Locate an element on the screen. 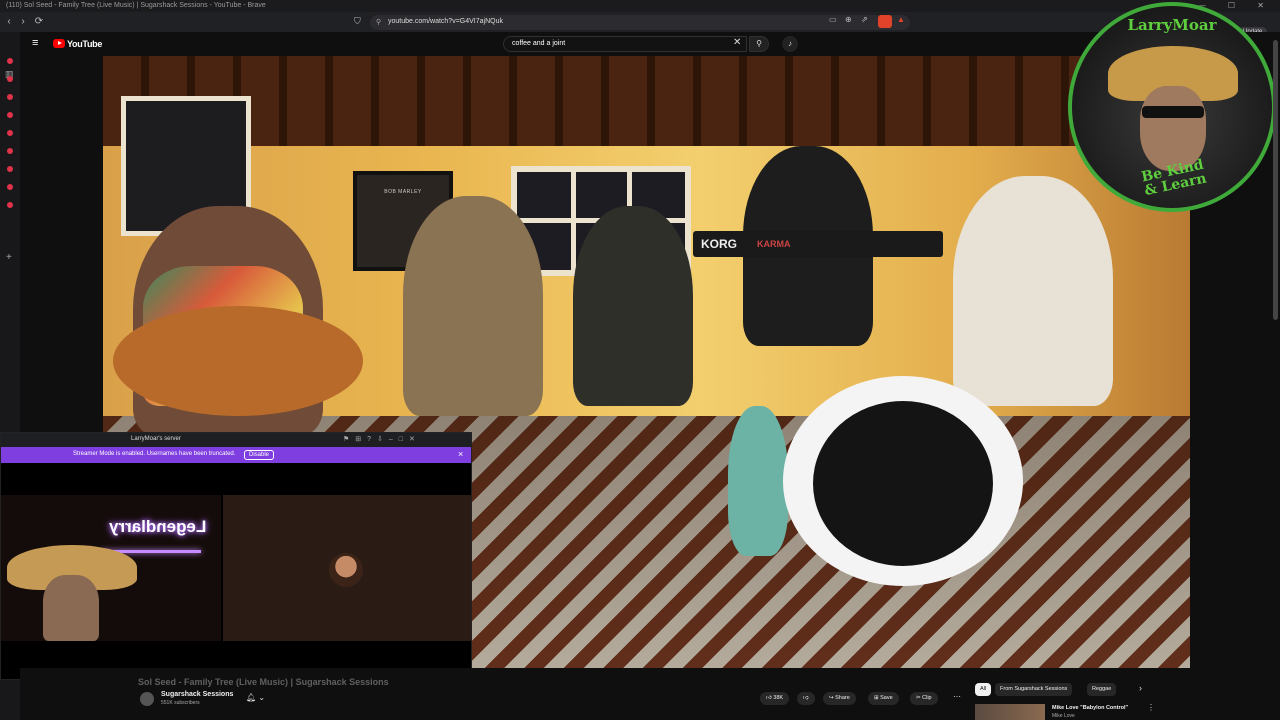 Image resolution: width=1280 pixels, height=720 pixels. voice-chat-controls: ⚑⊞?⇩–□✕ is located at coordinates (382, 439).